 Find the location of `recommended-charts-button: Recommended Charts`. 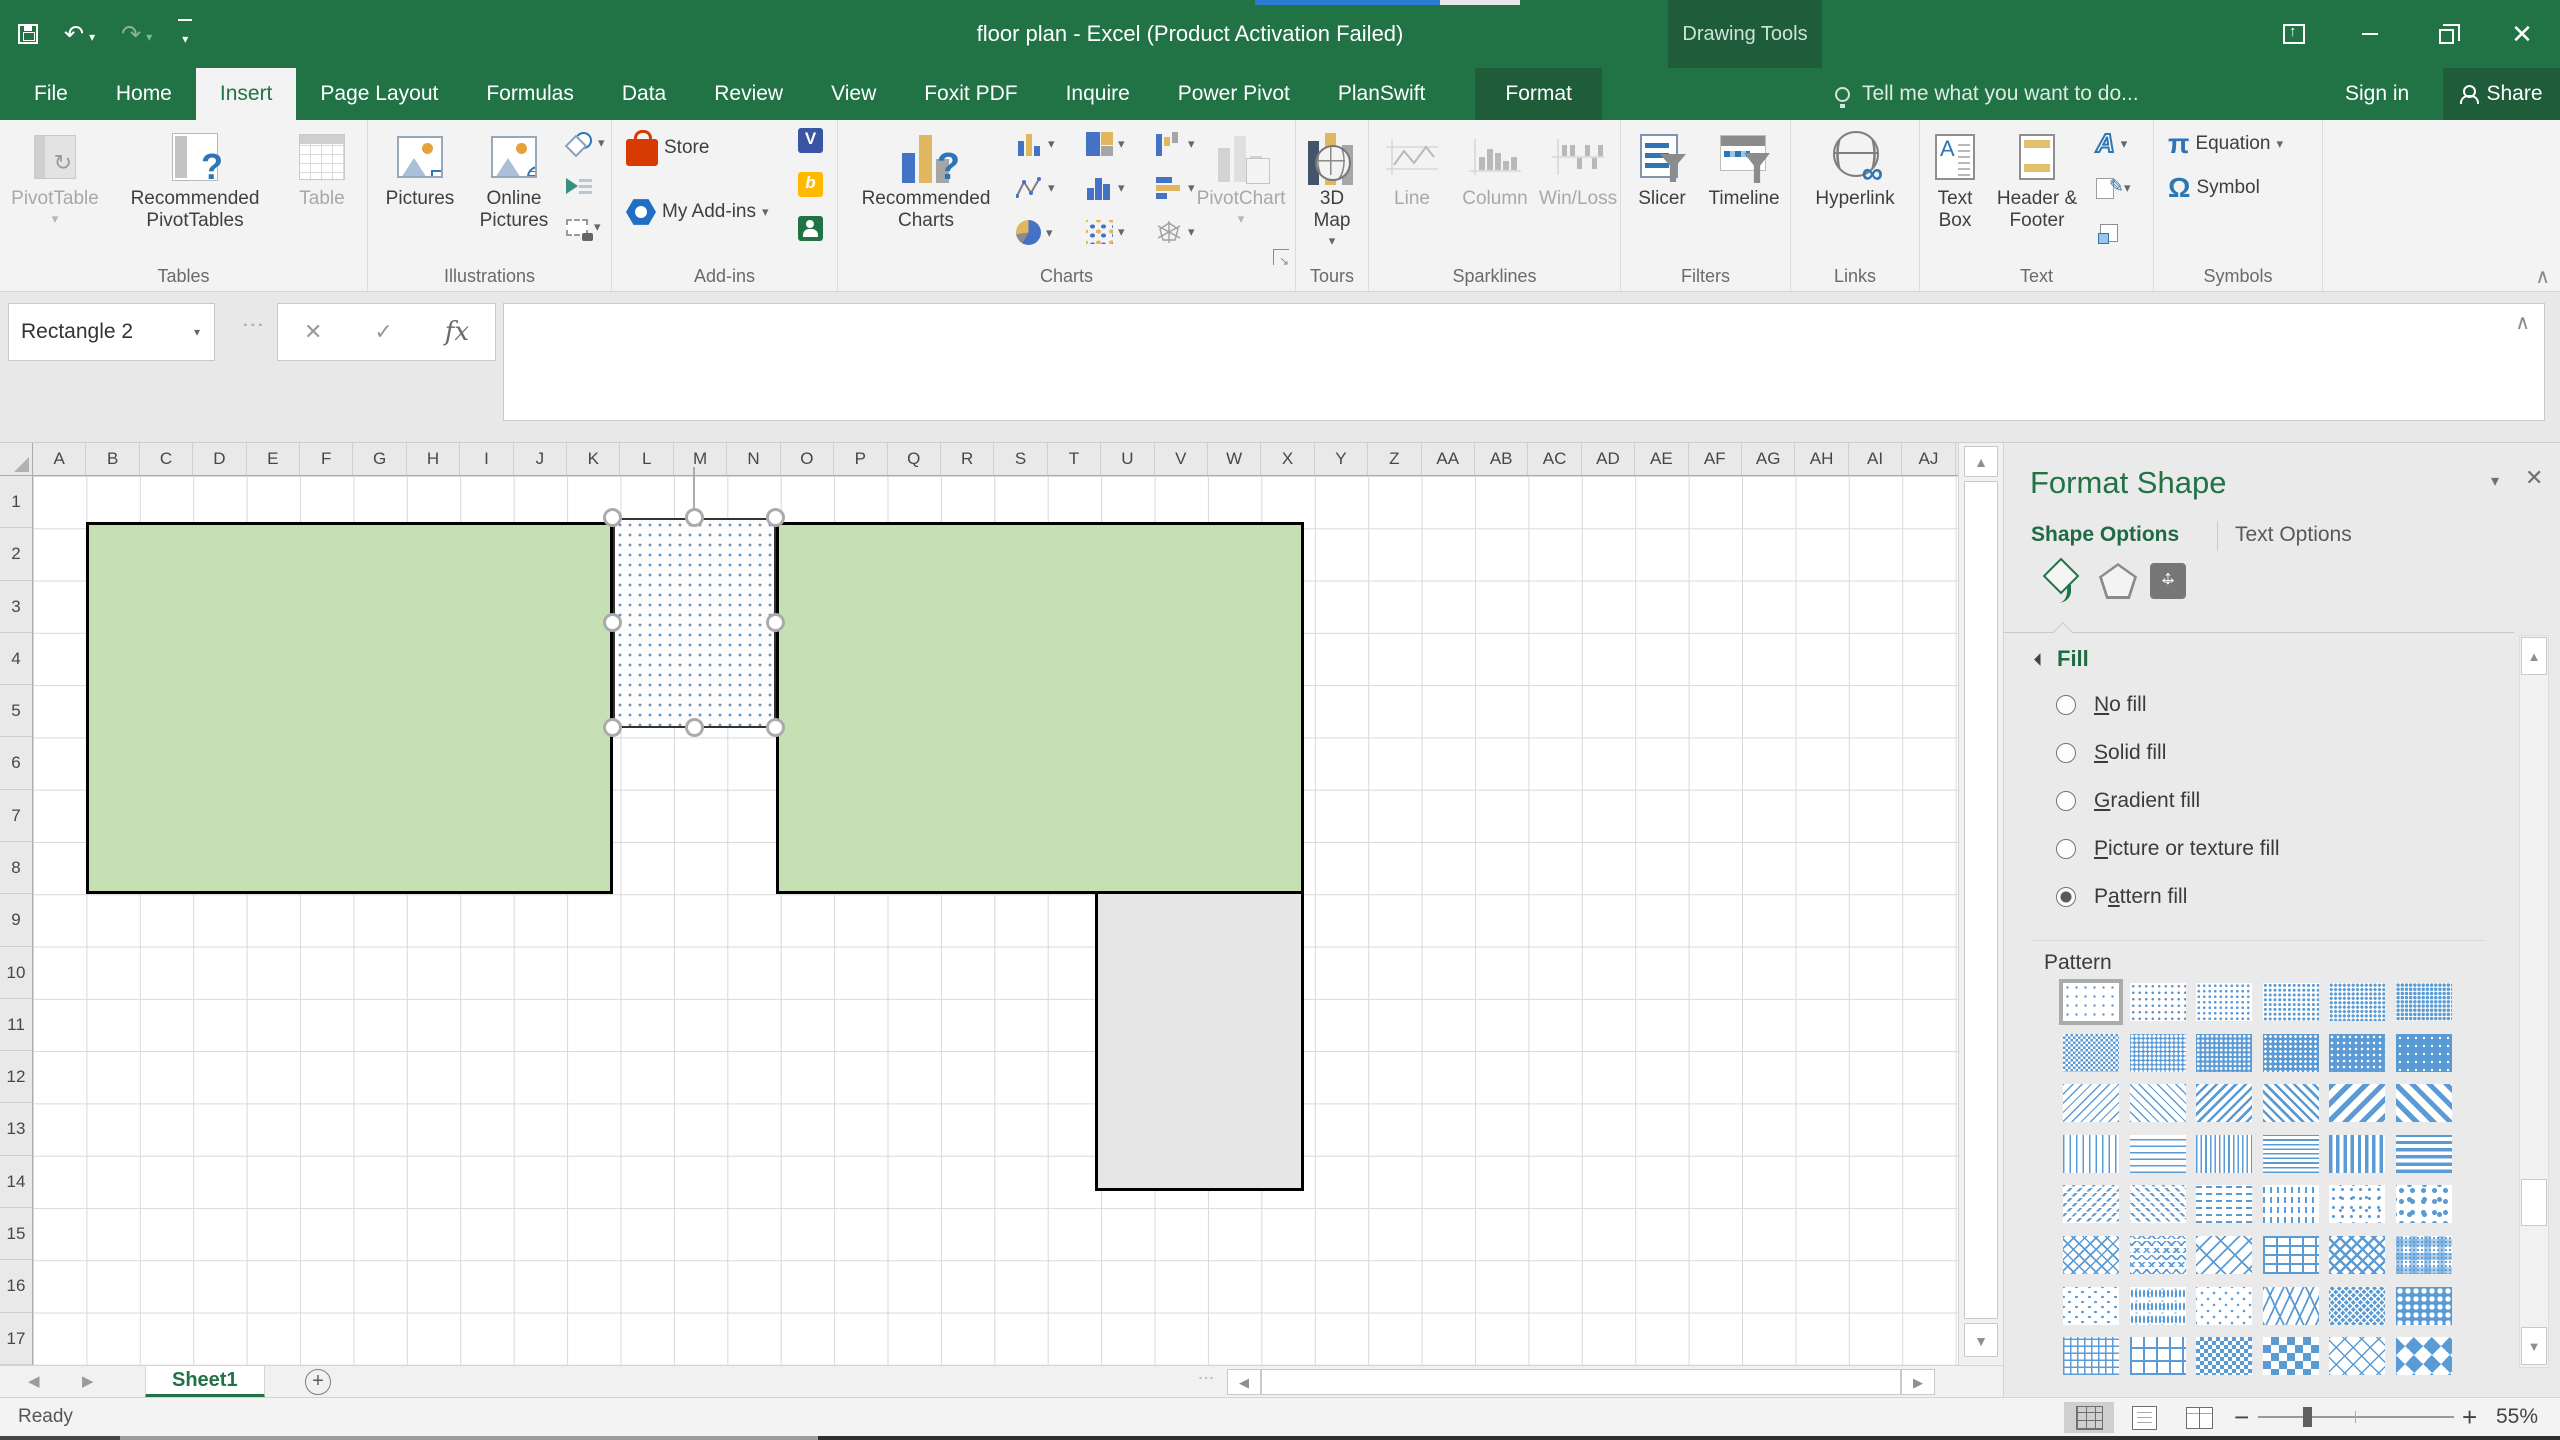

recommended-charts-button: Recommended Charts is located at coordinates (926, 179).